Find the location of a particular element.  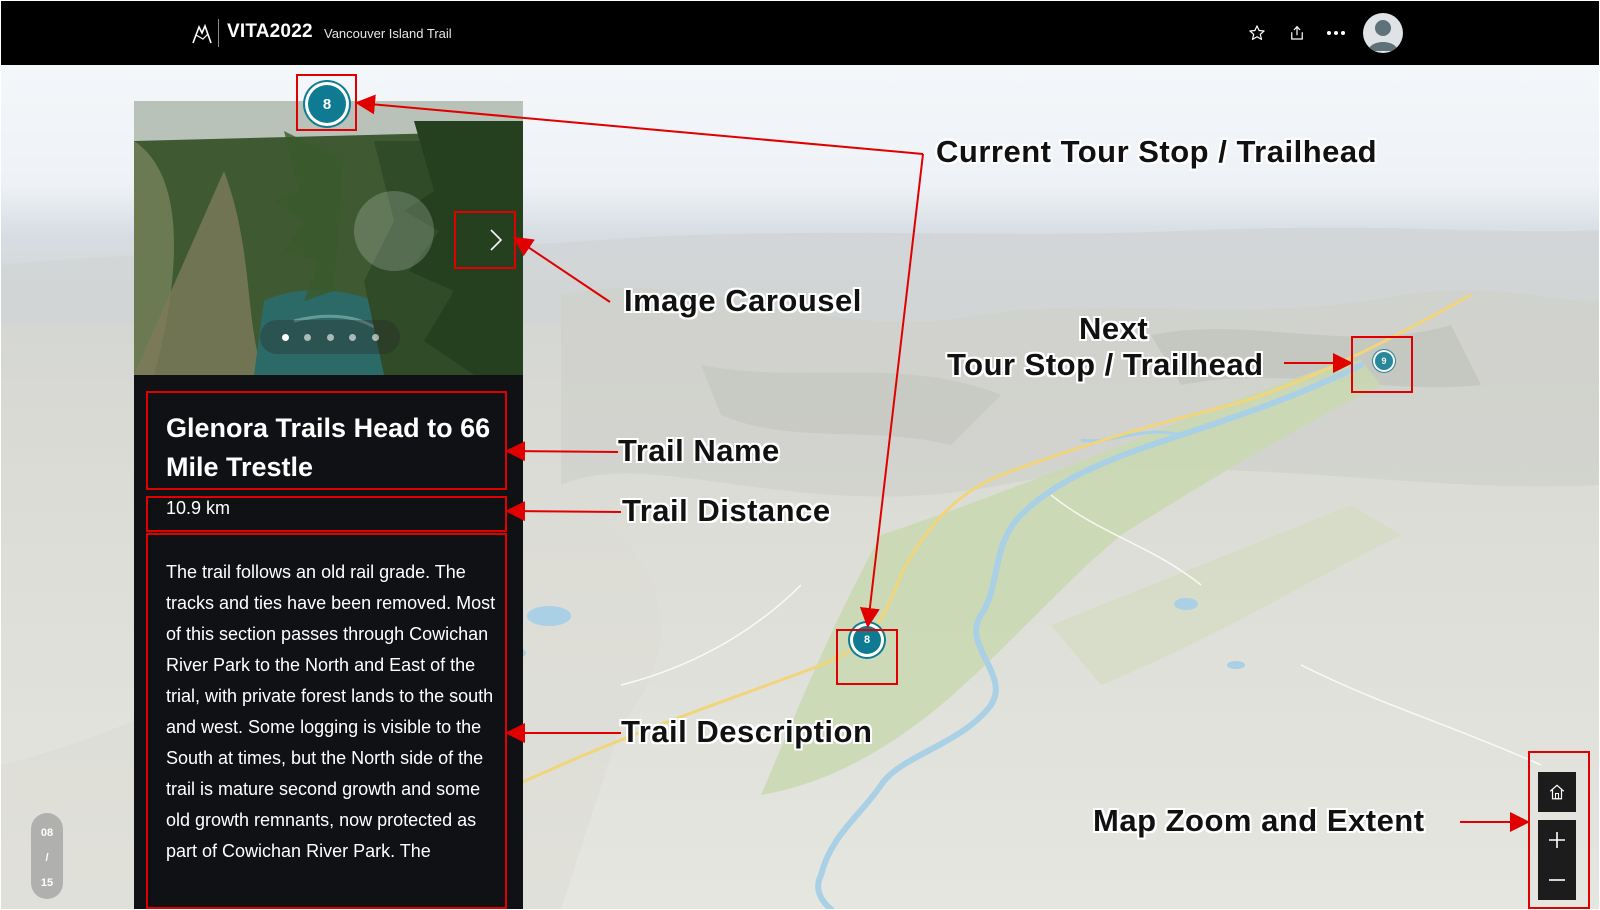

annotation-trail-description: Trail Description is located at coordinates (747, 731).